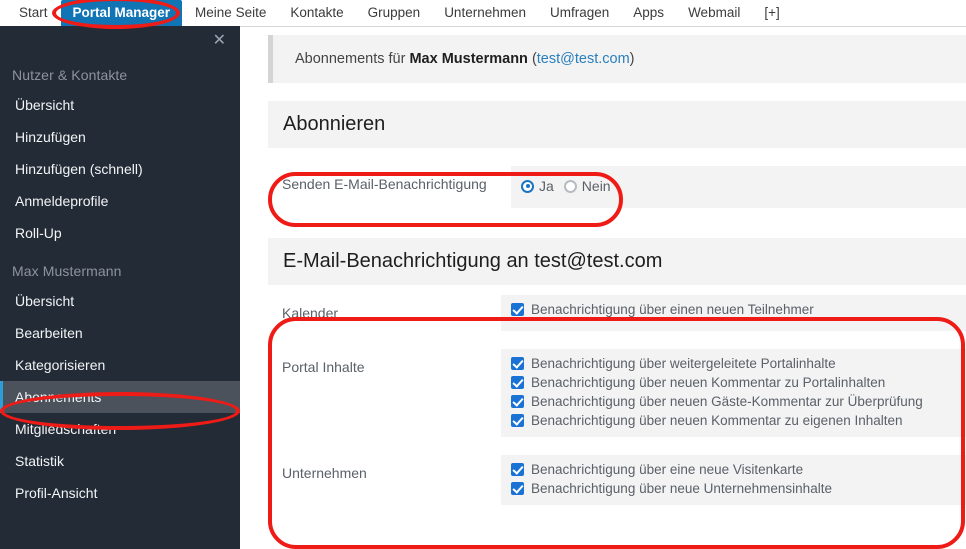 This screenshot has width=966, height=549. I want to click on topnav-item-portal-manager: Portal Manager, so click(121, 13).